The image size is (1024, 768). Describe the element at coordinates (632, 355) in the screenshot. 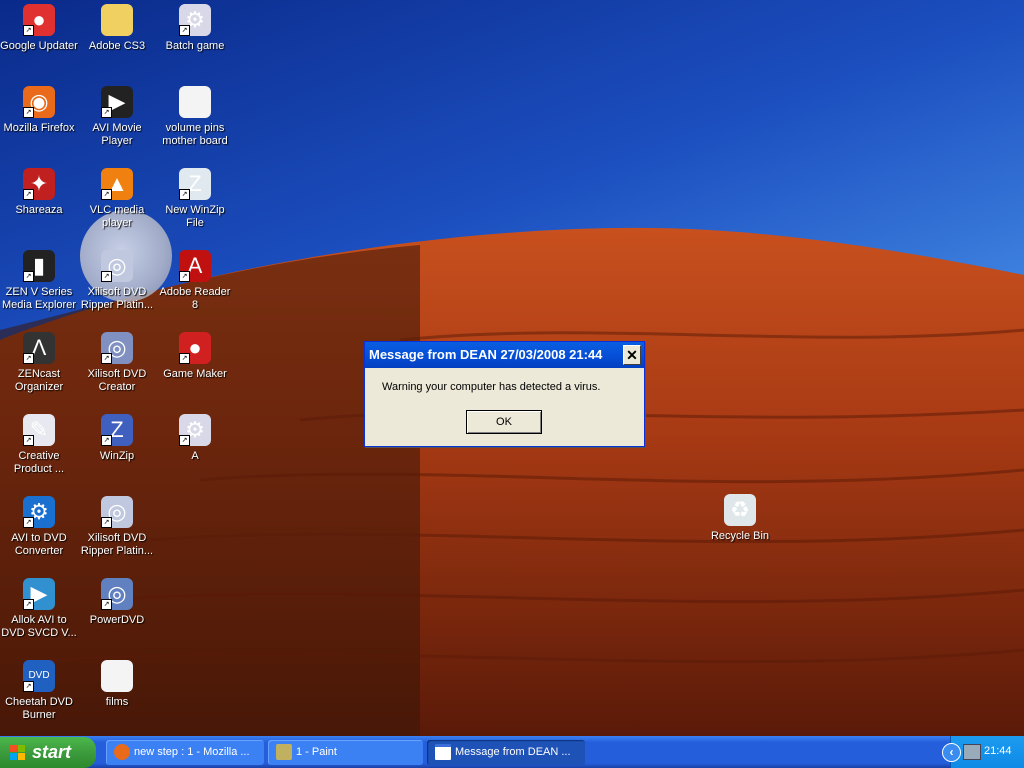

I see `close-button: ✕` at that location.